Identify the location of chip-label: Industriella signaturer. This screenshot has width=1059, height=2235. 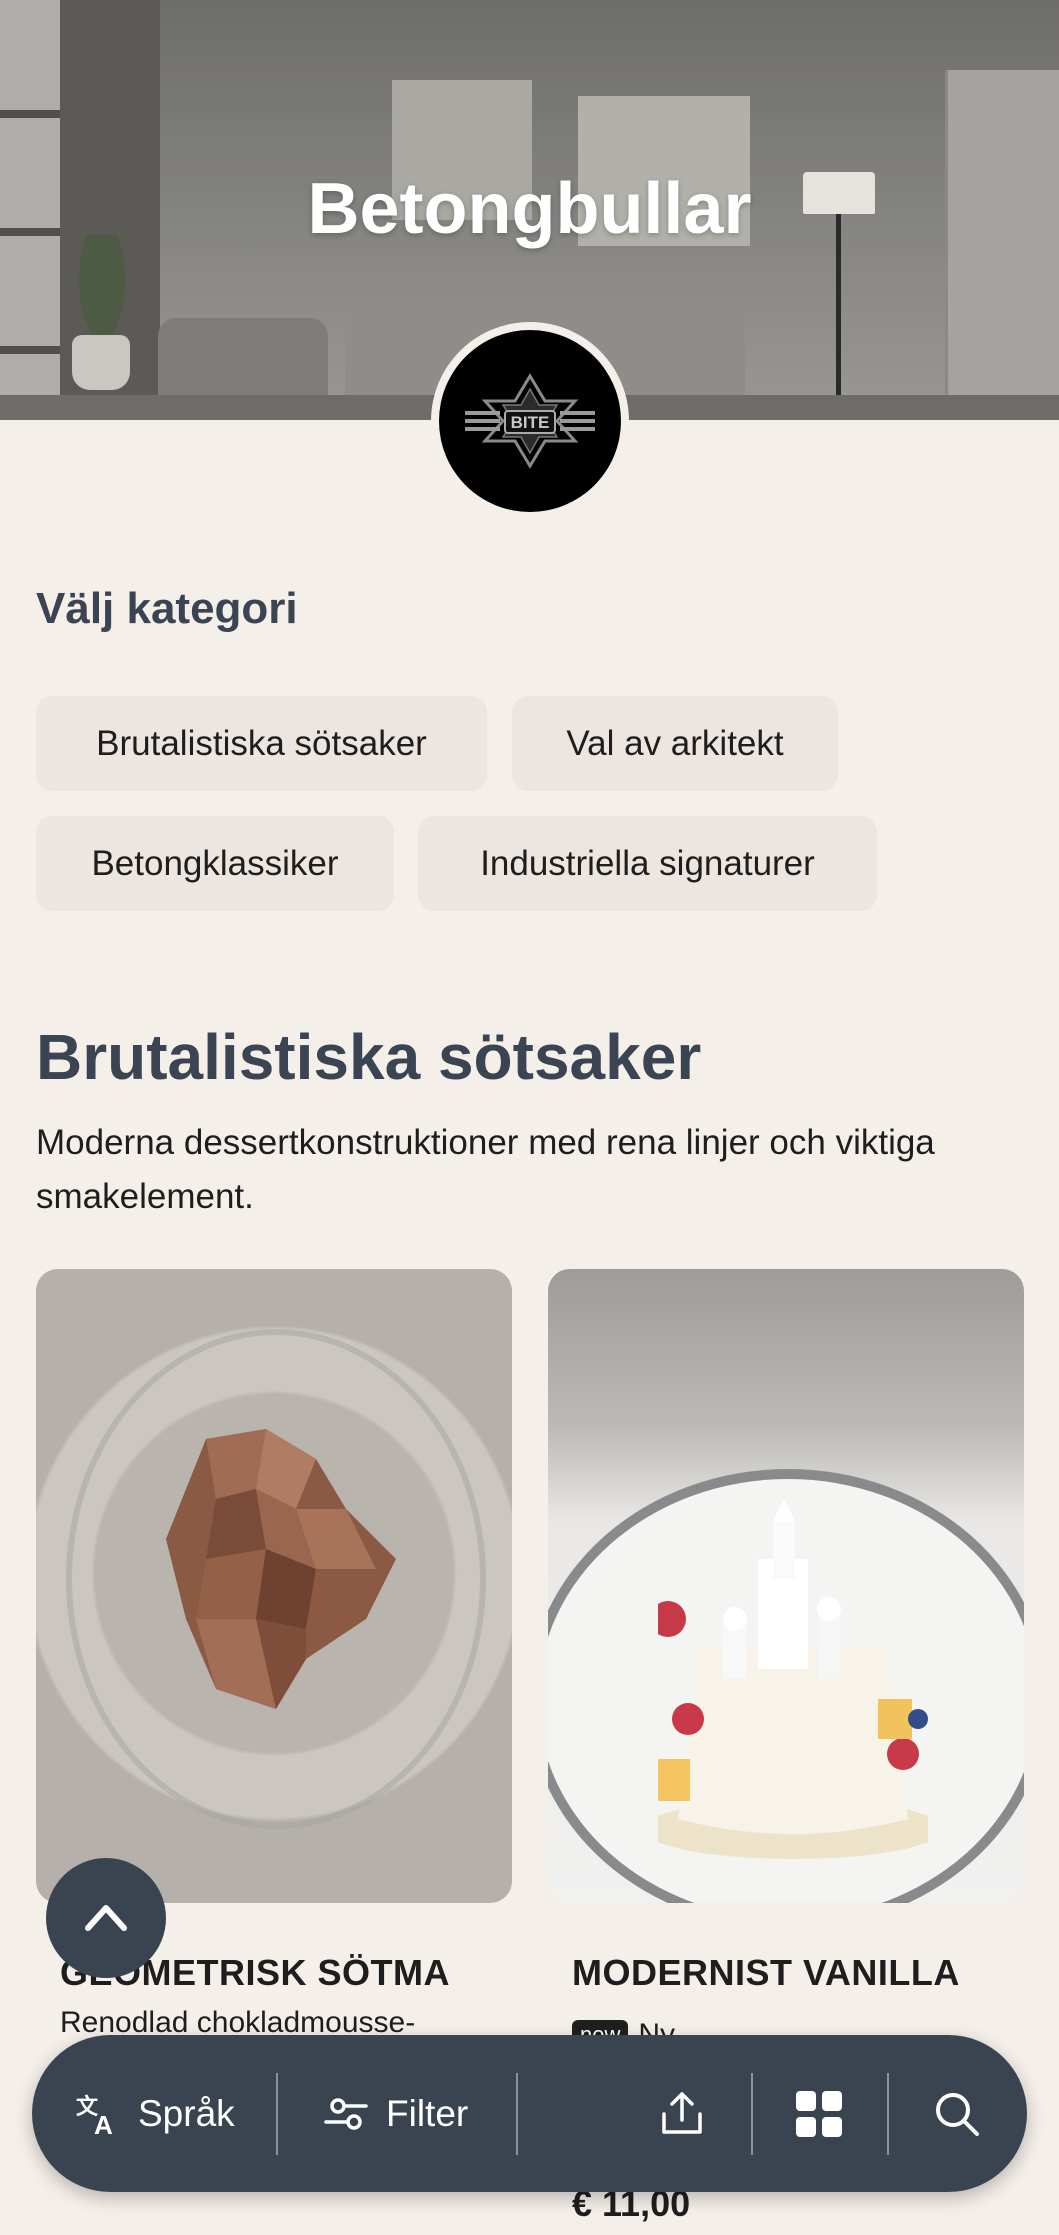
(647, 863).